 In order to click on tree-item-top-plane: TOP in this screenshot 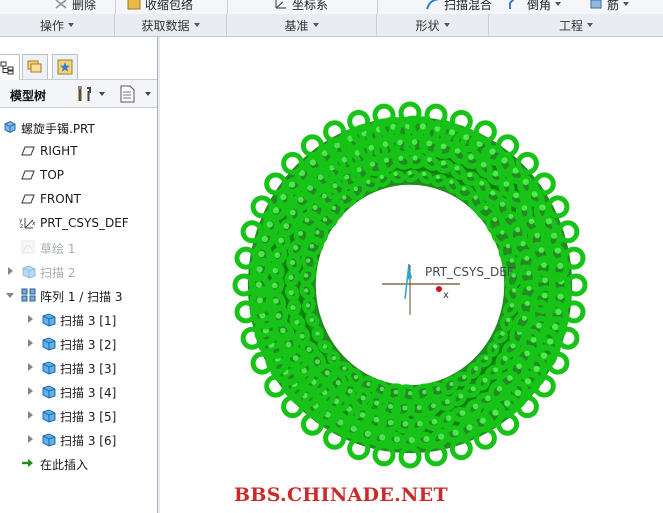, I will do `click(78, 175)`.